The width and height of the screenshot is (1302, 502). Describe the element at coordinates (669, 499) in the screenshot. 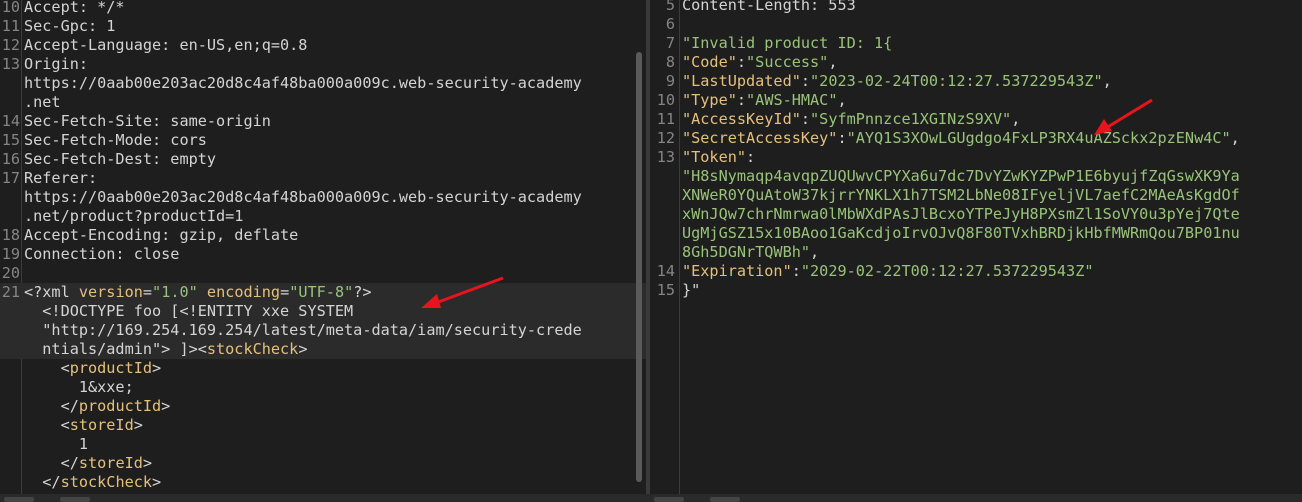

I see `settings-icon-response` at that location.